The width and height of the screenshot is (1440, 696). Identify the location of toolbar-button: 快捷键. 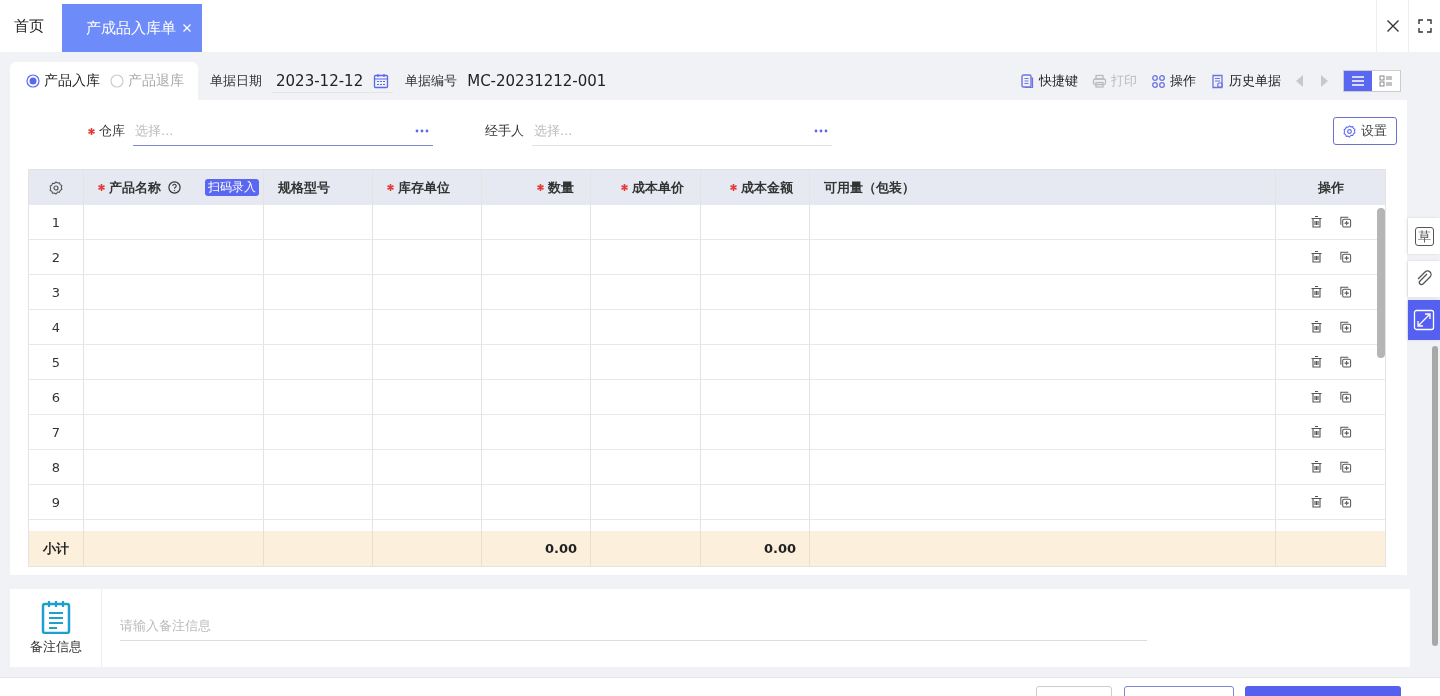
(1049, 81).